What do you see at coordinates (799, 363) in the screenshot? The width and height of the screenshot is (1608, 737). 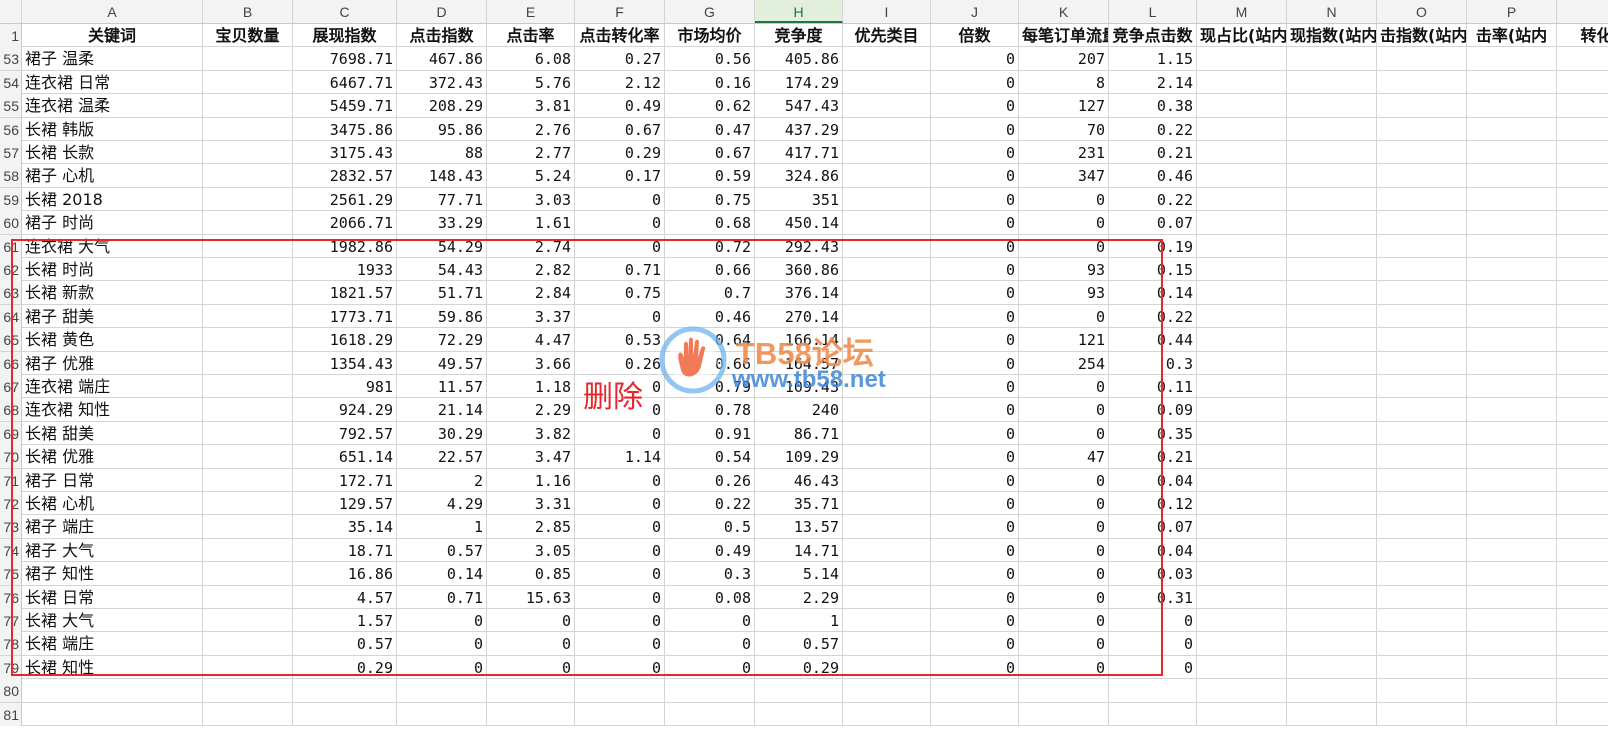 I see `data-cell: 164.57` at bounding box center [799, 363].